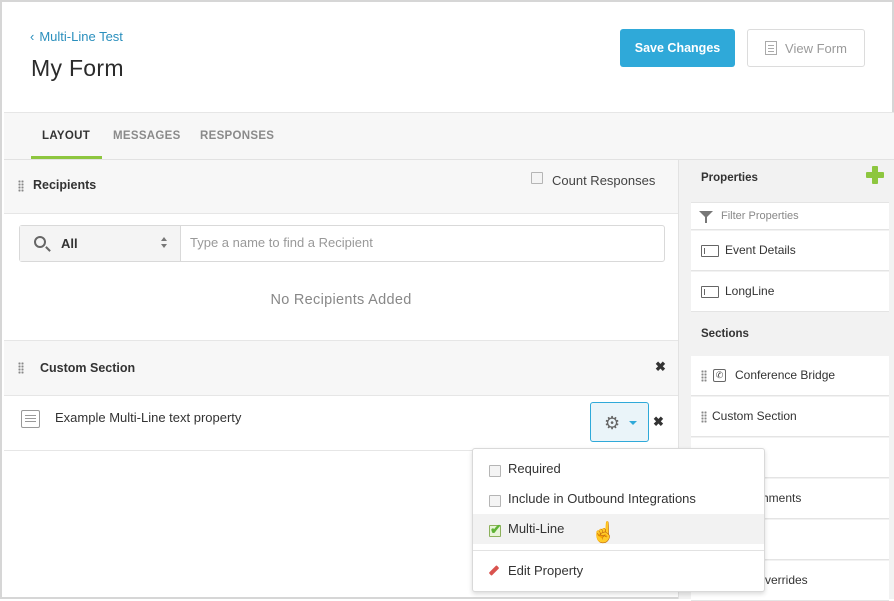  Describe the element at coordinates (618, 550) in the screenshot. I see `menu-divider` at that location.